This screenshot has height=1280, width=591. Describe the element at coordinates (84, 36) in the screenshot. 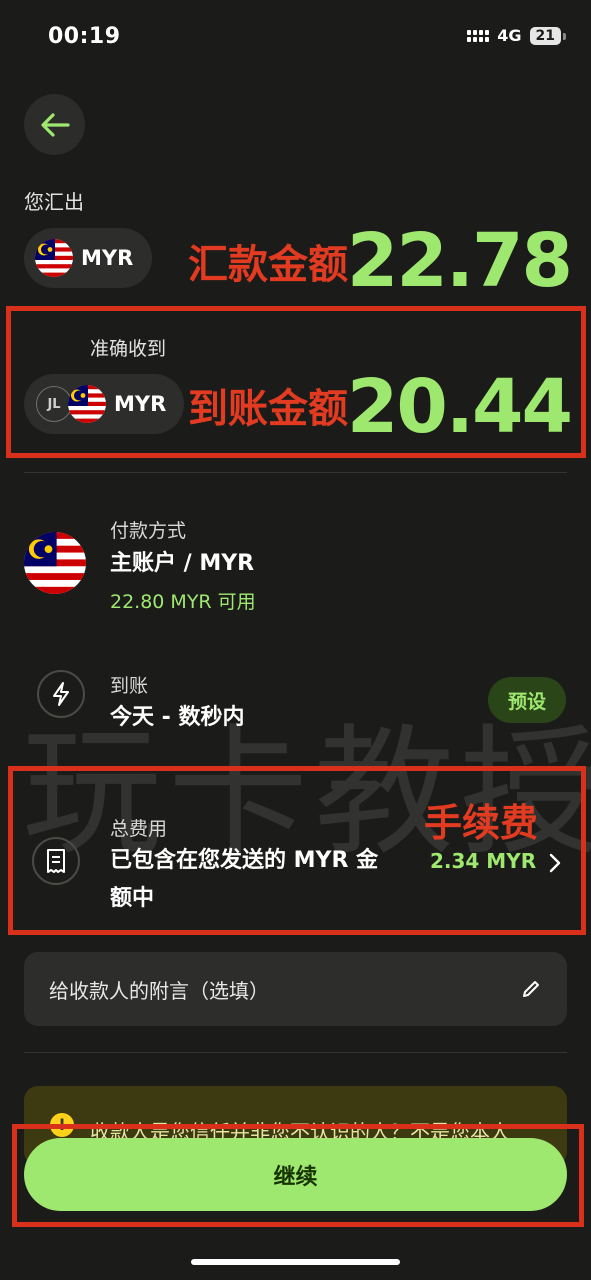

I see `status-time: 00:19` at that location.